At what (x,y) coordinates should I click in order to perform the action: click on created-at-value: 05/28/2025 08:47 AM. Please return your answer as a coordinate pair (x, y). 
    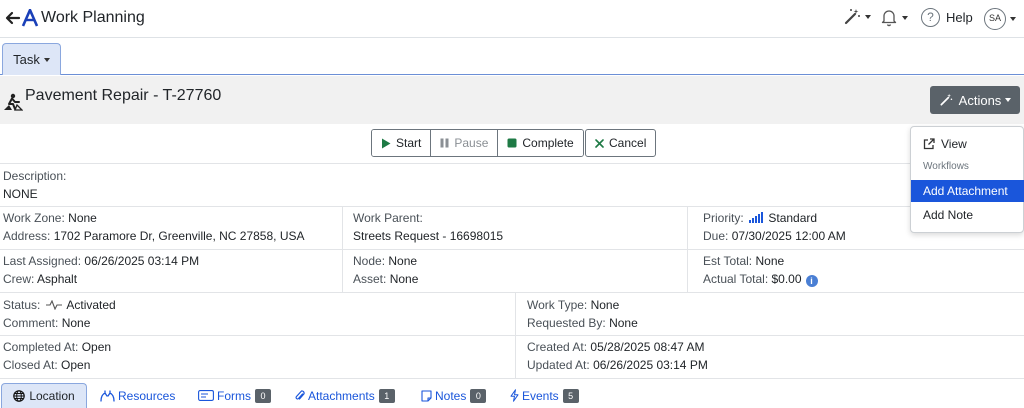
    Looking at the image, I should click on (647, 347).